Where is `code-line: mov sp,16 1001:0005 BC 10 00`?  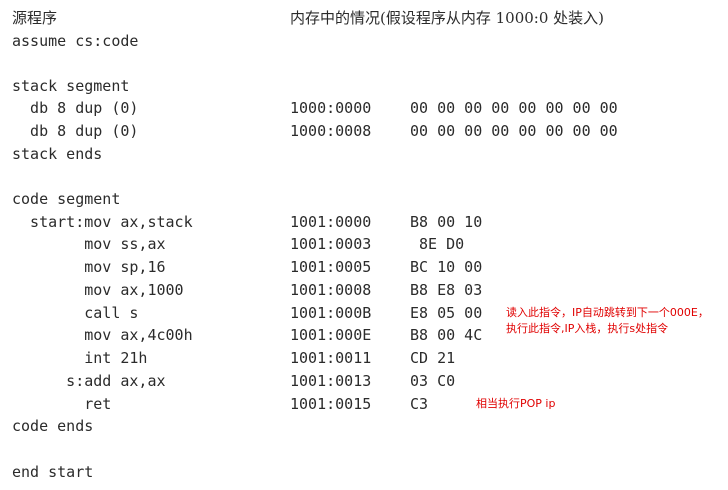 code-line: mov sp,16 1001:0005 BC 10 00 is located at coordinates (364, 267).